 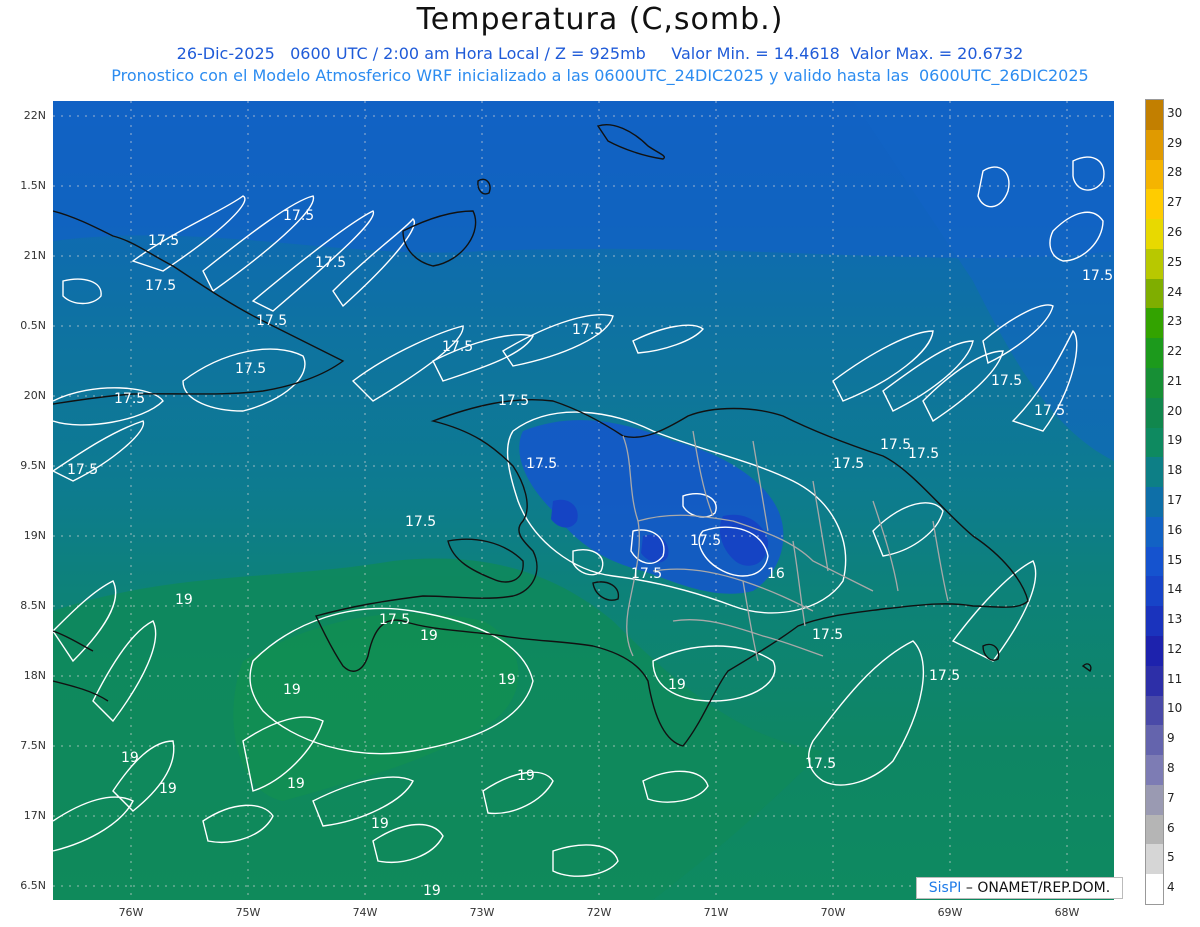 What do you see at coordinates (33, 605) in the screenshot?
I see `y-tick-label: 8.5N` at bounding box center [33, 605].